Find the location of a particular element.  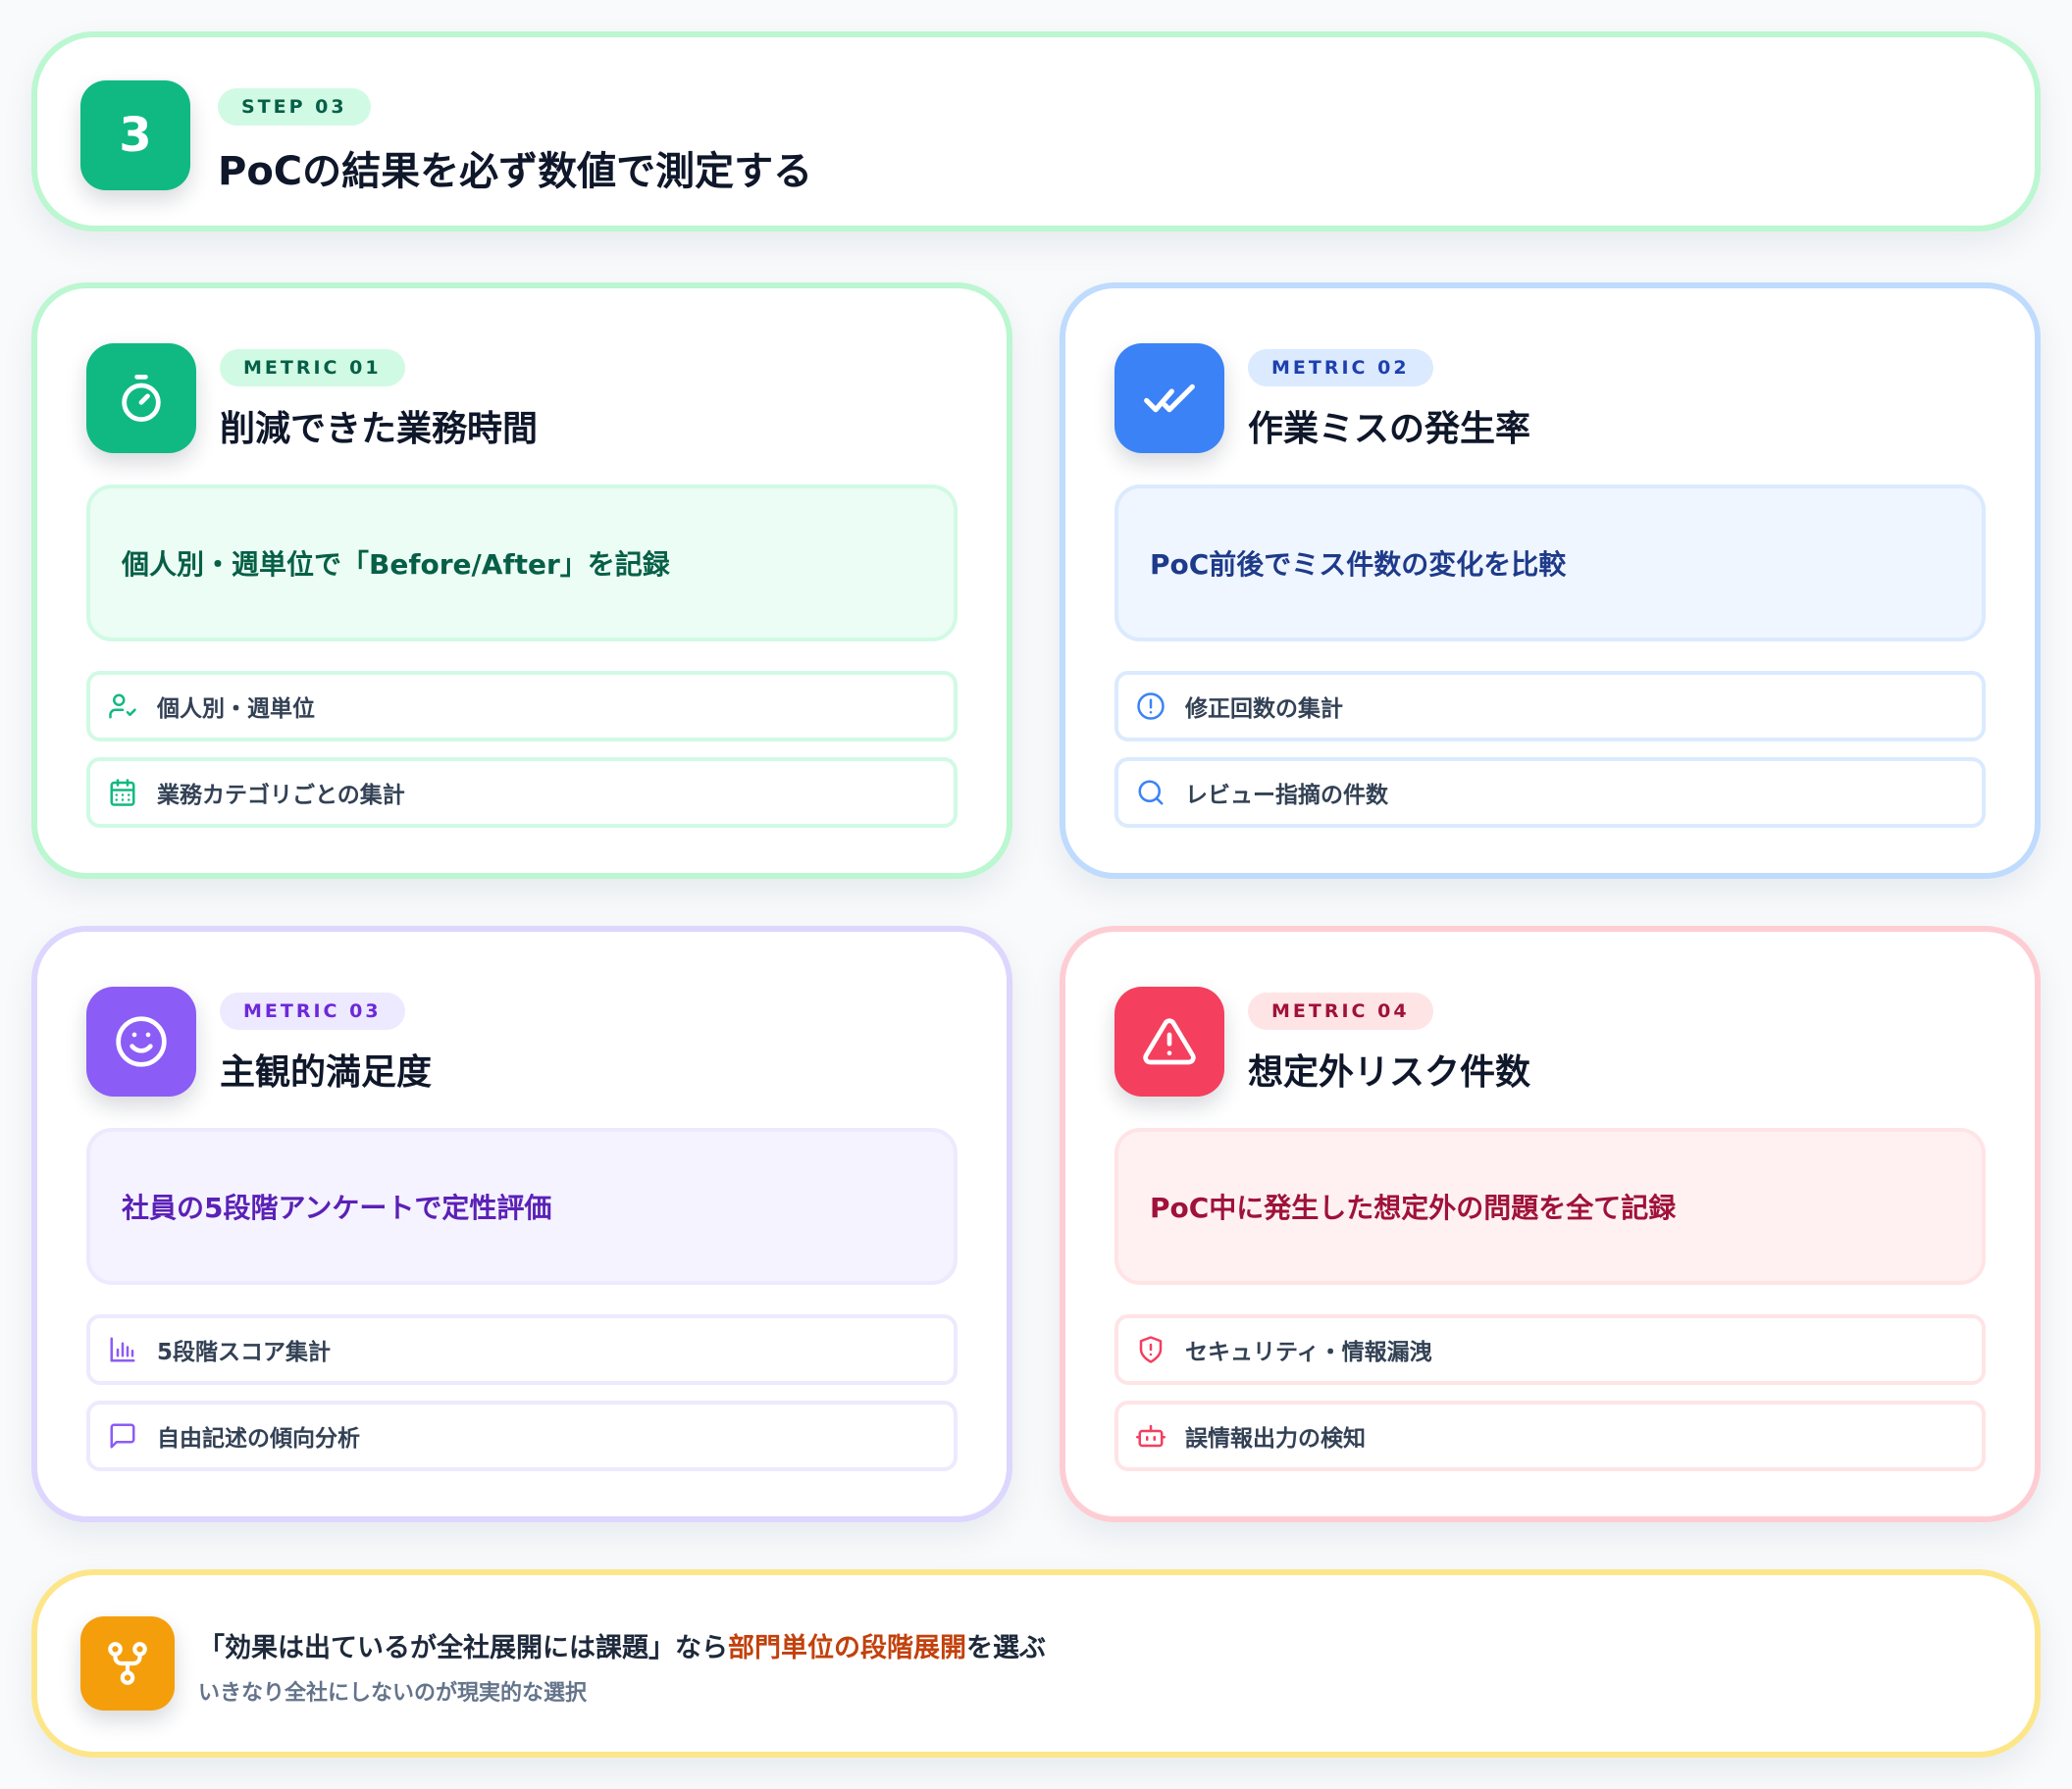

metric-highlight-text-4: PoC中に発生した想定外の問題を全て記録 is located at coordinates (1413, 1208).